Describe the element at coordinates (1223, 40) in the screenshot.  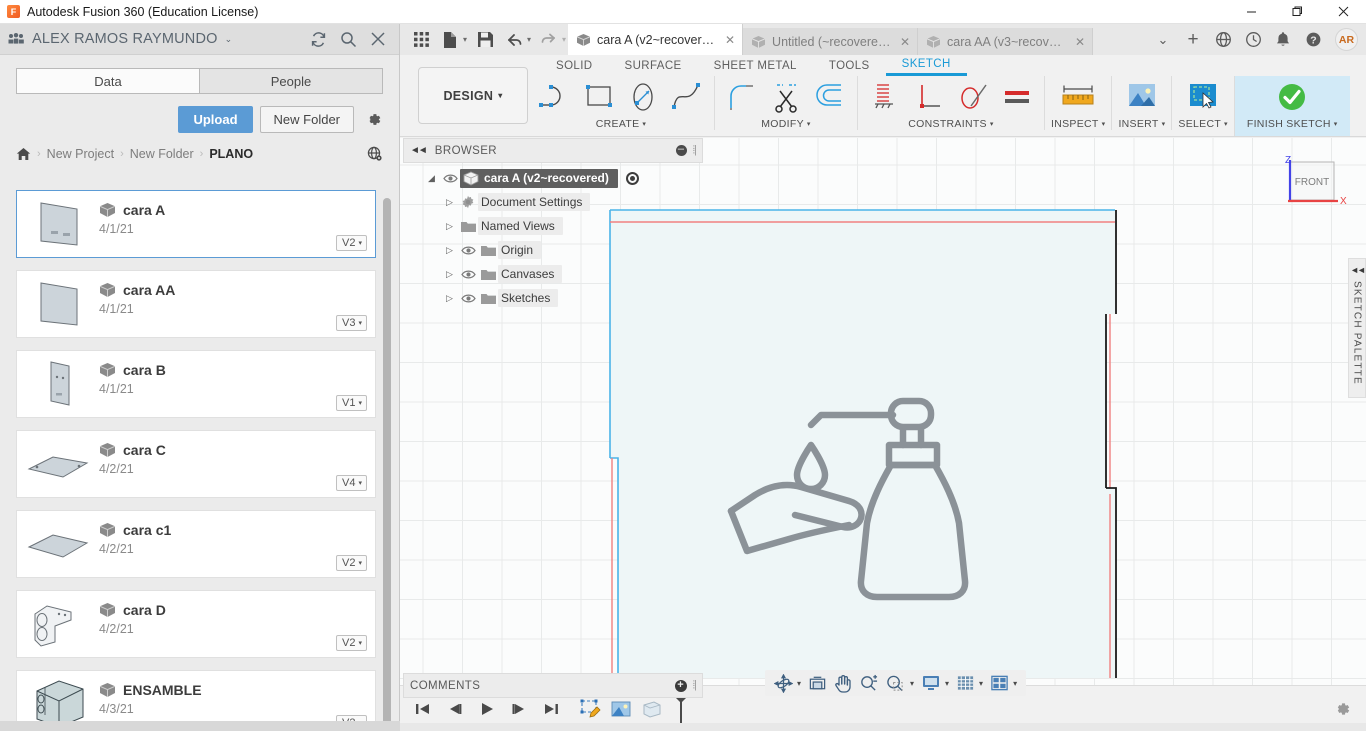
I see `globe-icon` at that location.